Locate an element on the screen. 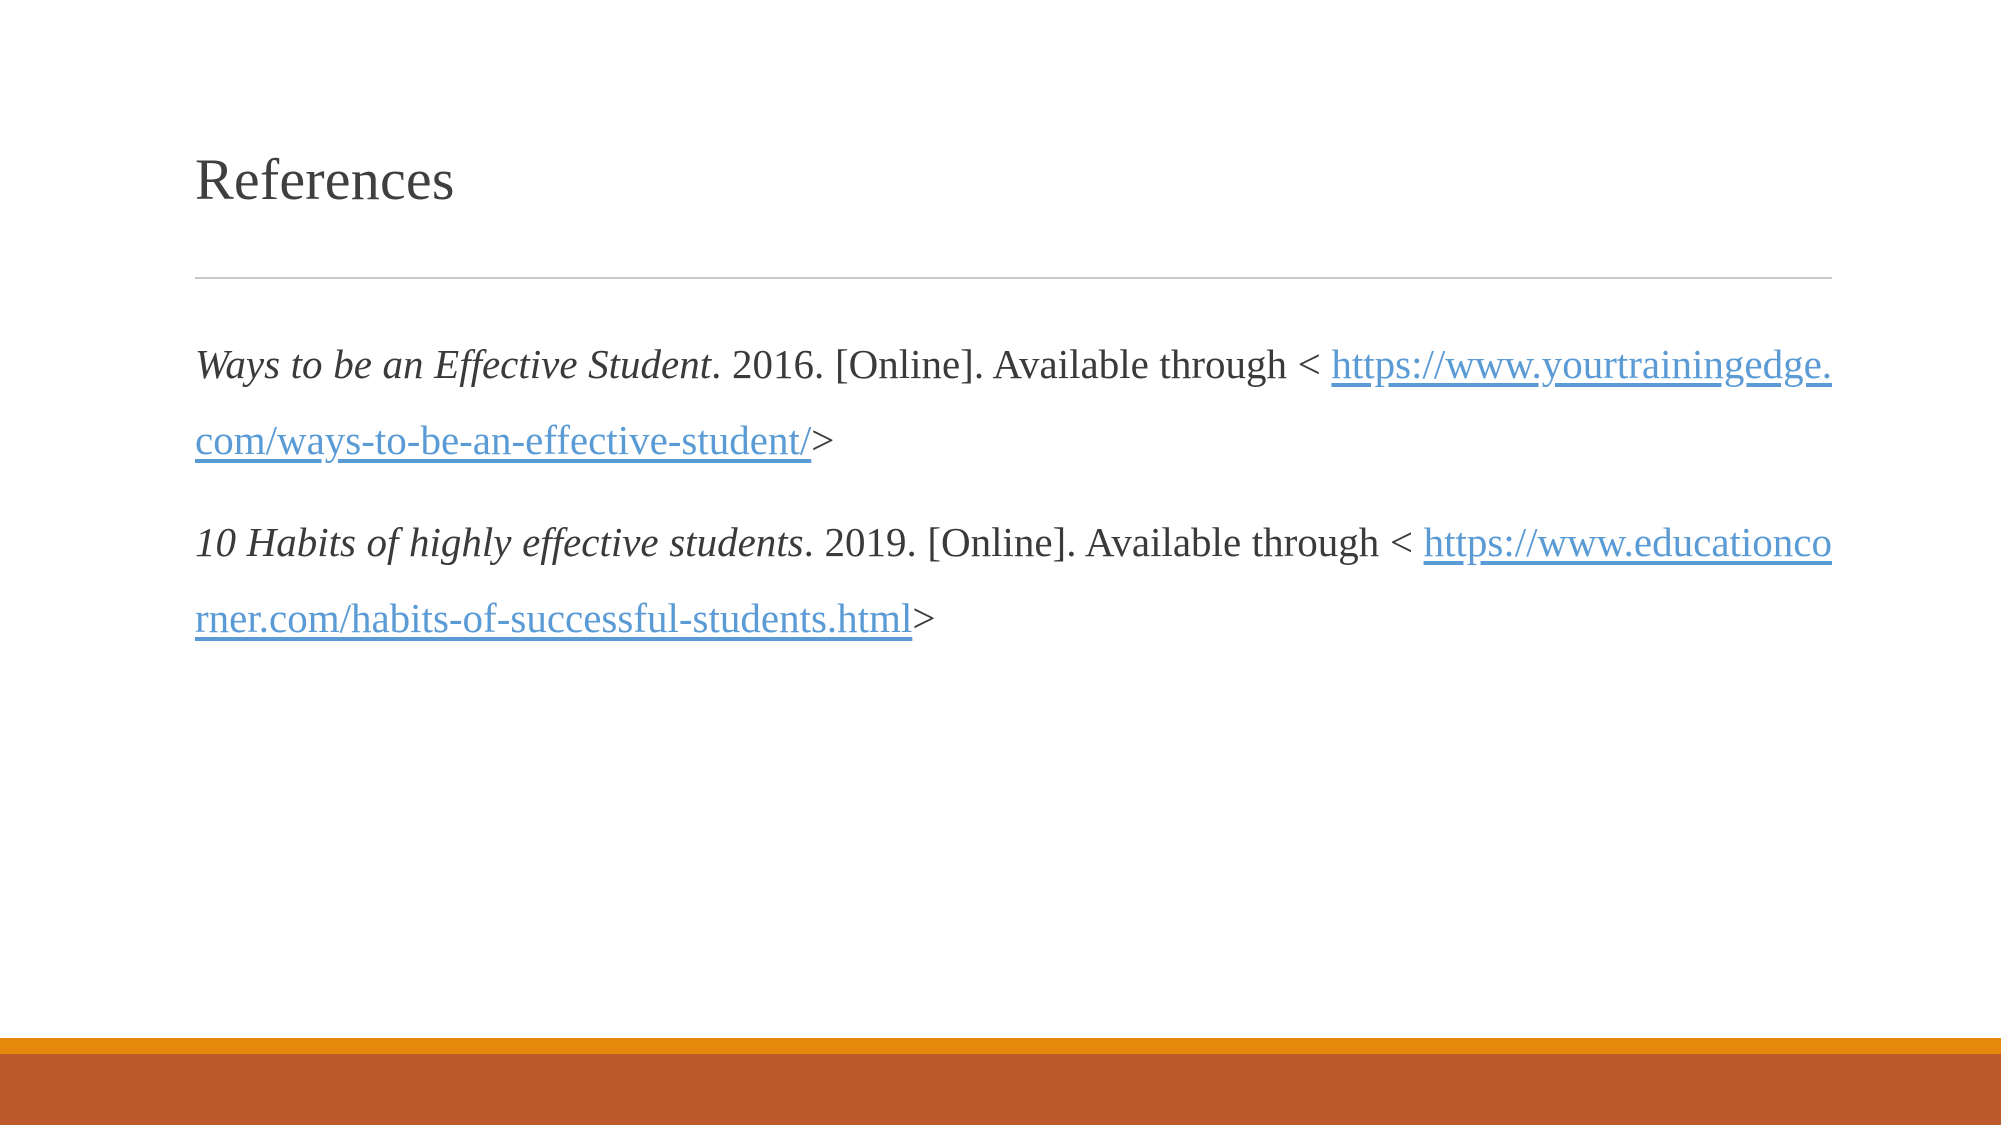 Image resolution: width=2001 pixels, height=1125 pixels. reference-title: 10 Habits of highly effective students is located at coordinates (499, 542).